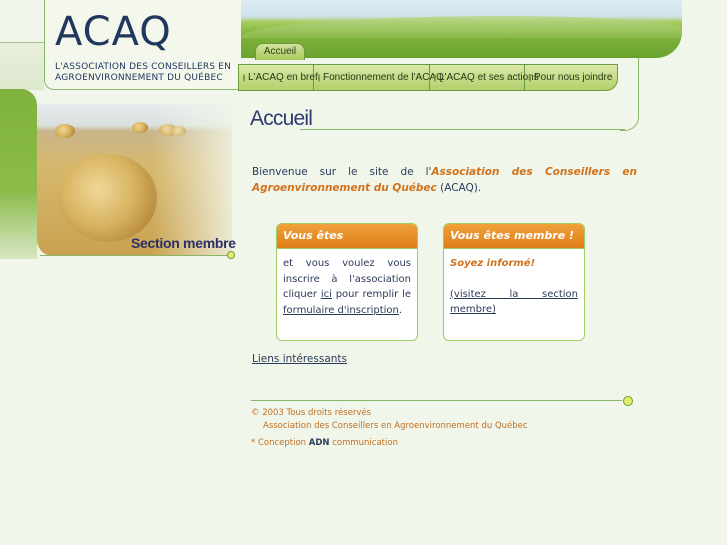 The height and width of the screenshot is (545, 727). I want to click on visitez-section-membre-link: (visitez la section membre), so click(514, 302).